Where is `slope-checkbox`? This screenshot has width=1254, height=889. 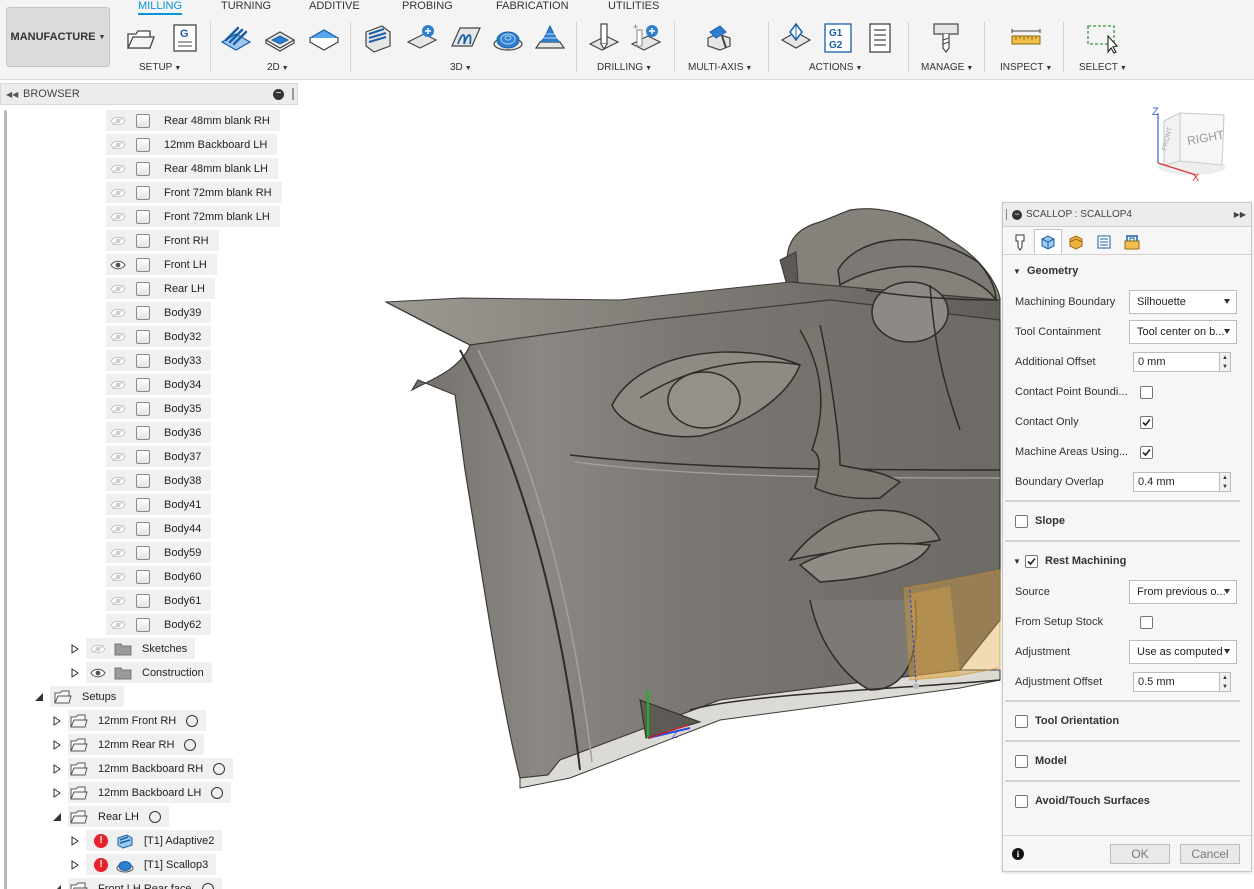 slope-checkbox is located at coordinates (1021, 521).